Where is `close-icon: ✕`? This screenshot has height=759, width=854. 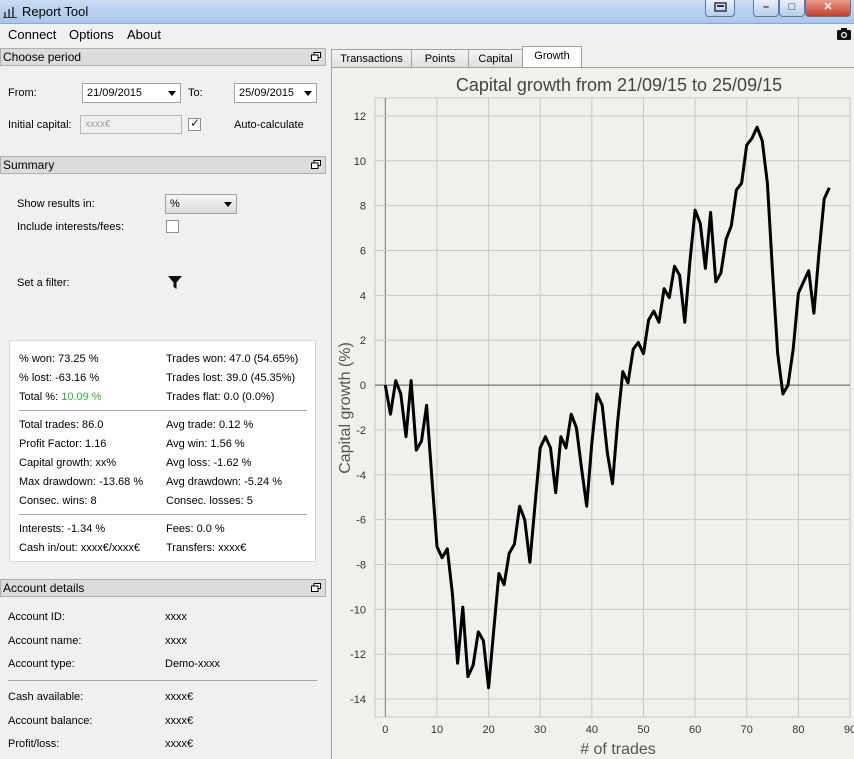 close-icon: ✕ is located at coordinates (828, 7).